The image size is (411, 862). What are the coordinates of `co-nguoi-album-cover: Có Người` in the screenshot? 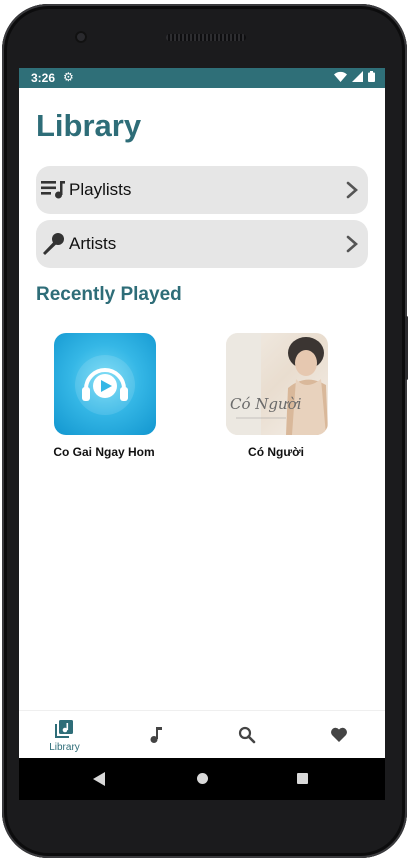 It's located at (277, 384).